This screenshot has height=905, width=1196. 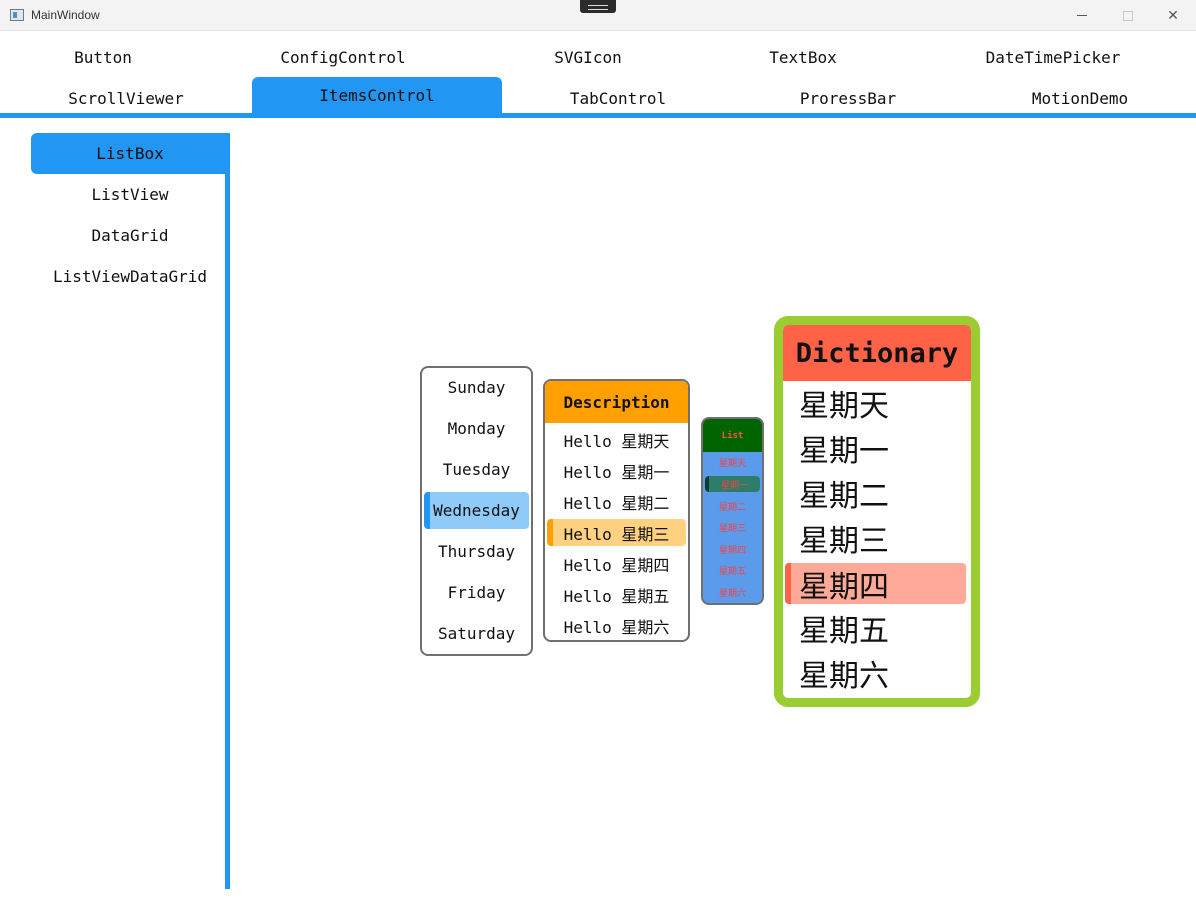 I want to click on dictionary-listbox: Dictionary 星期天 星期一 星期二 星期三 星期四 星期五 星期六, so click(x=877, y=511).